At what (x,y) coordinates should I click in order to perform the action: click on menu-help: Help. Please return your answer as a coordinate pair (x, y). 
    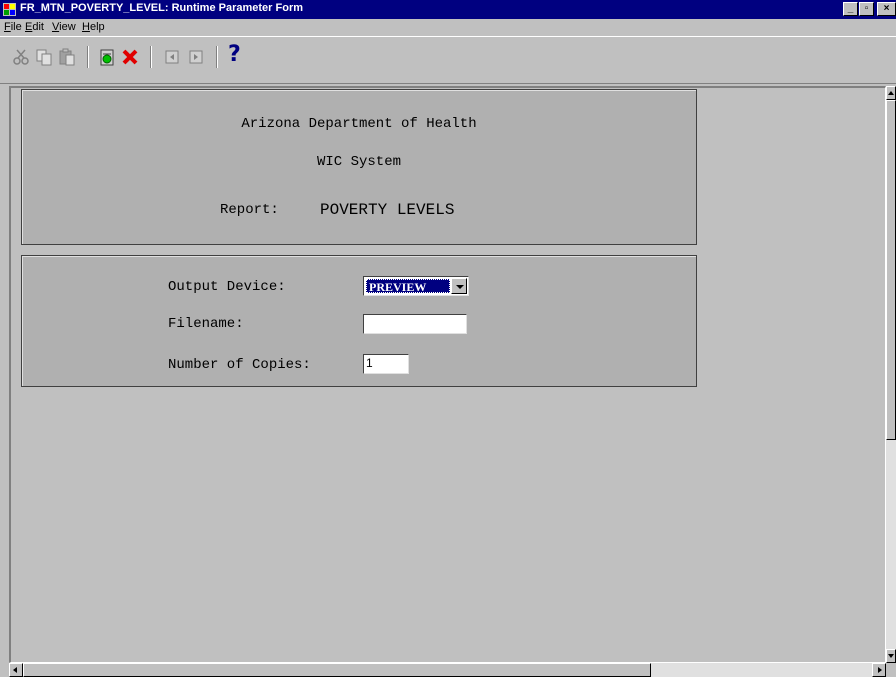
    Looking at the image, I should click on (93, 27).